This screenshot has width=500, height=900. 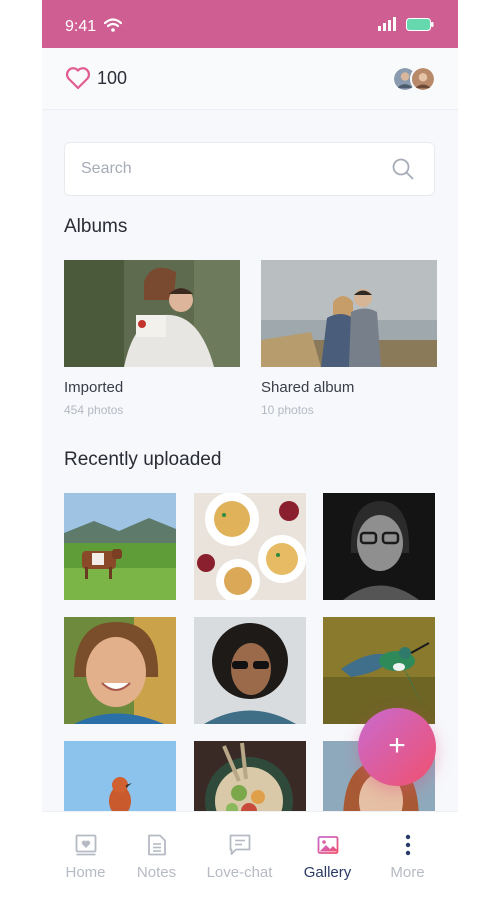 What do you see at coordinates (407, 872) in the screenshot?
I see `tab-label: More` at bounding box center [407, 872].